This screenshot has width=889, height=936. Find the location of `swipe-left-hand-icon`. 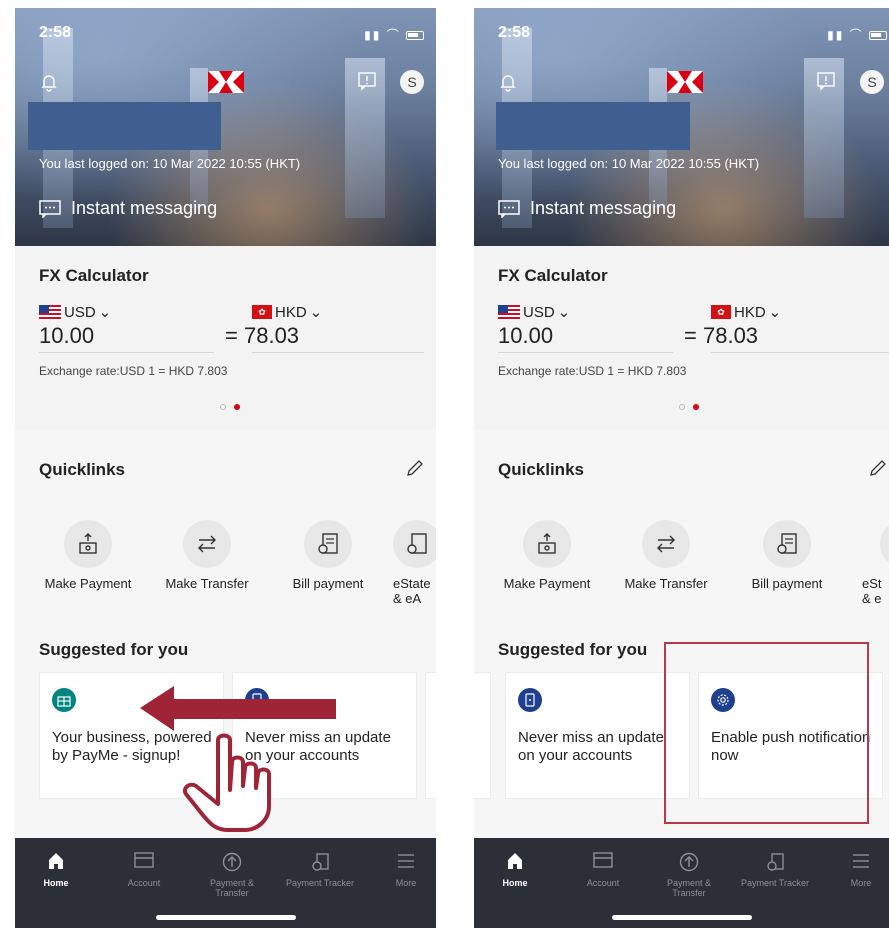

swipe-left-hand-icon is located at coordinates (238, 759).